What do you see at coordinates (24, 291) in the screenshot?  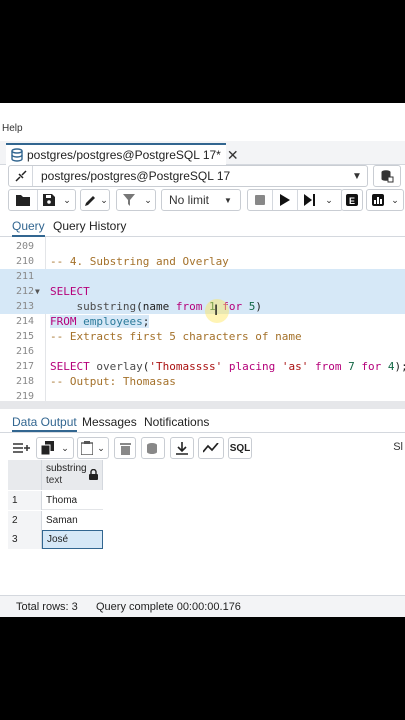 I see `line-number: 212` at bounding box center [24, 291].